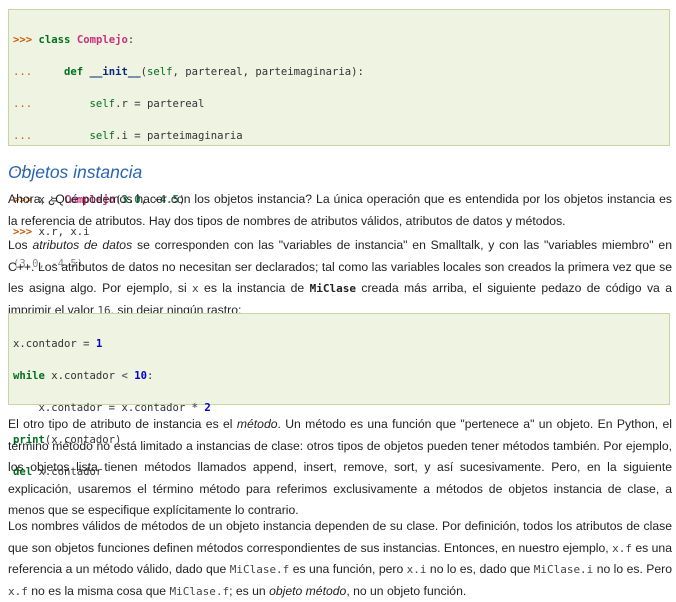  I want to click on text: Los, so click(20, 245).